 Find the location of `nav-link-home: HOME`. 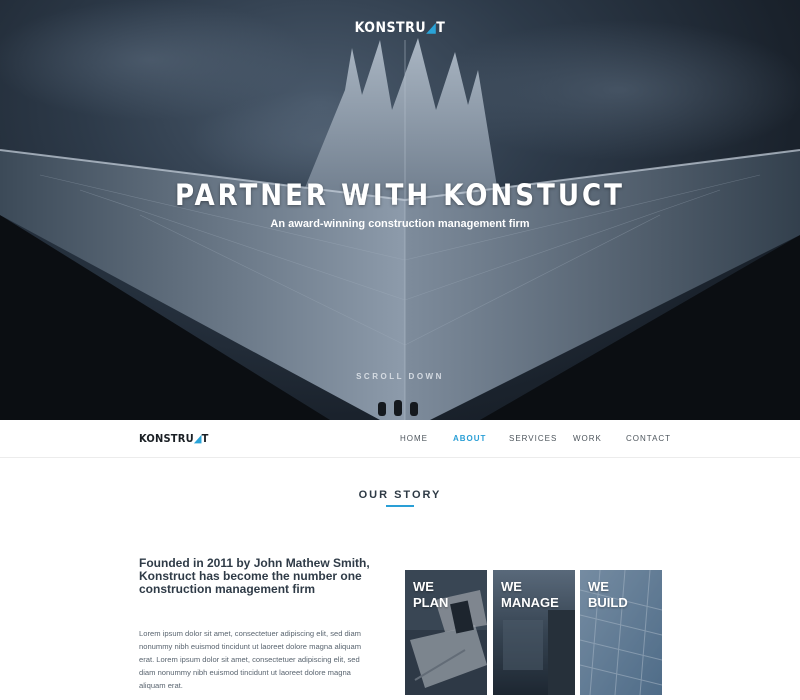

nav-link-home: HOME is located at coordinates (414, 438).